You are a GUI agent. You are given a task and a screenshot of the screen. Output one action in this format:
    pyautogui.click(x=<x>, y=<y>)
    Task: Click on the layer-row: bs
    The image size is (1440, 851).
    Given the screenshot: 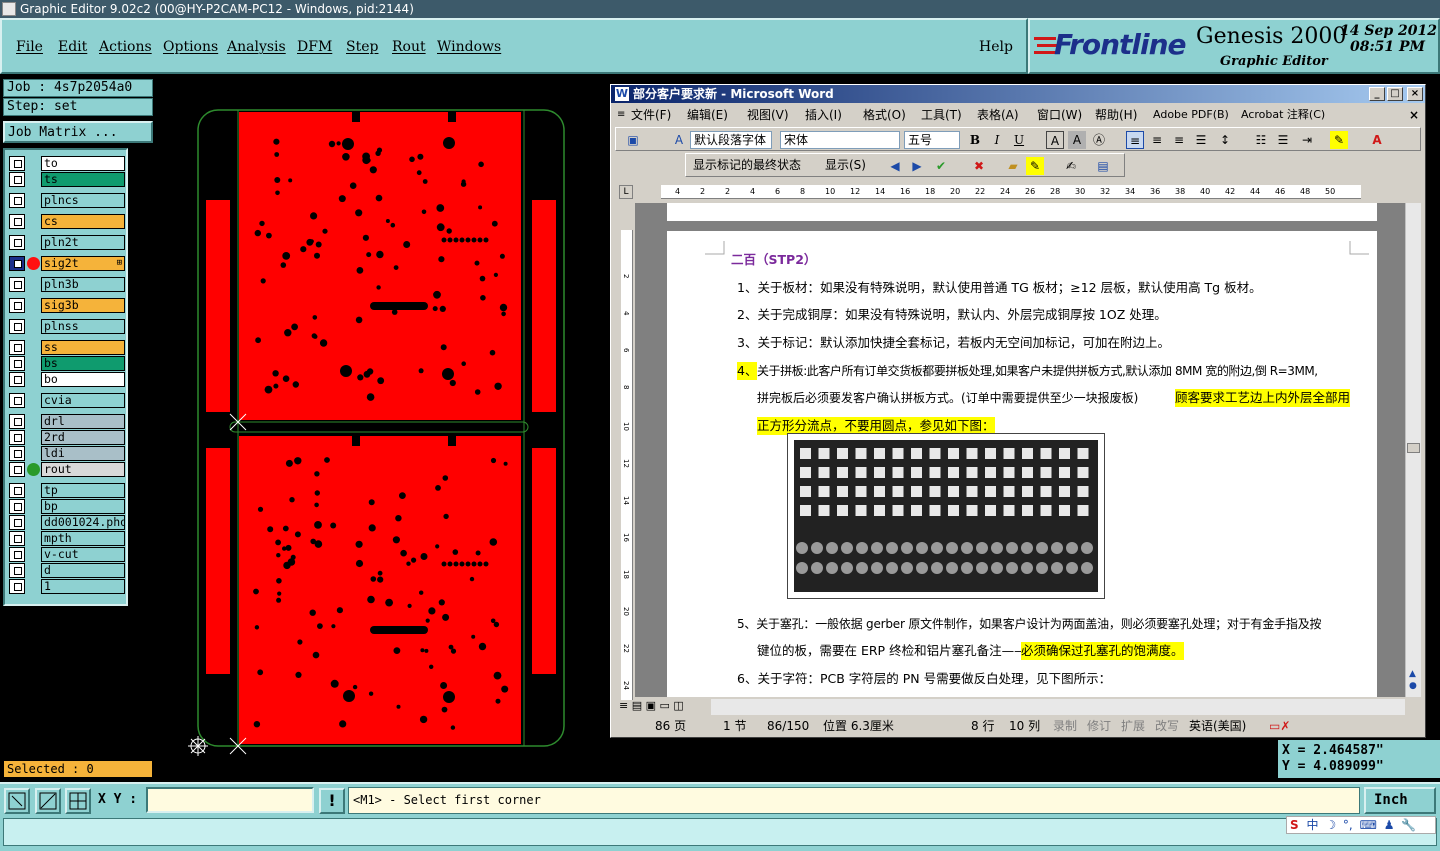 What is the action you would take?
    pyautogui.click(x=68, y=363)
    